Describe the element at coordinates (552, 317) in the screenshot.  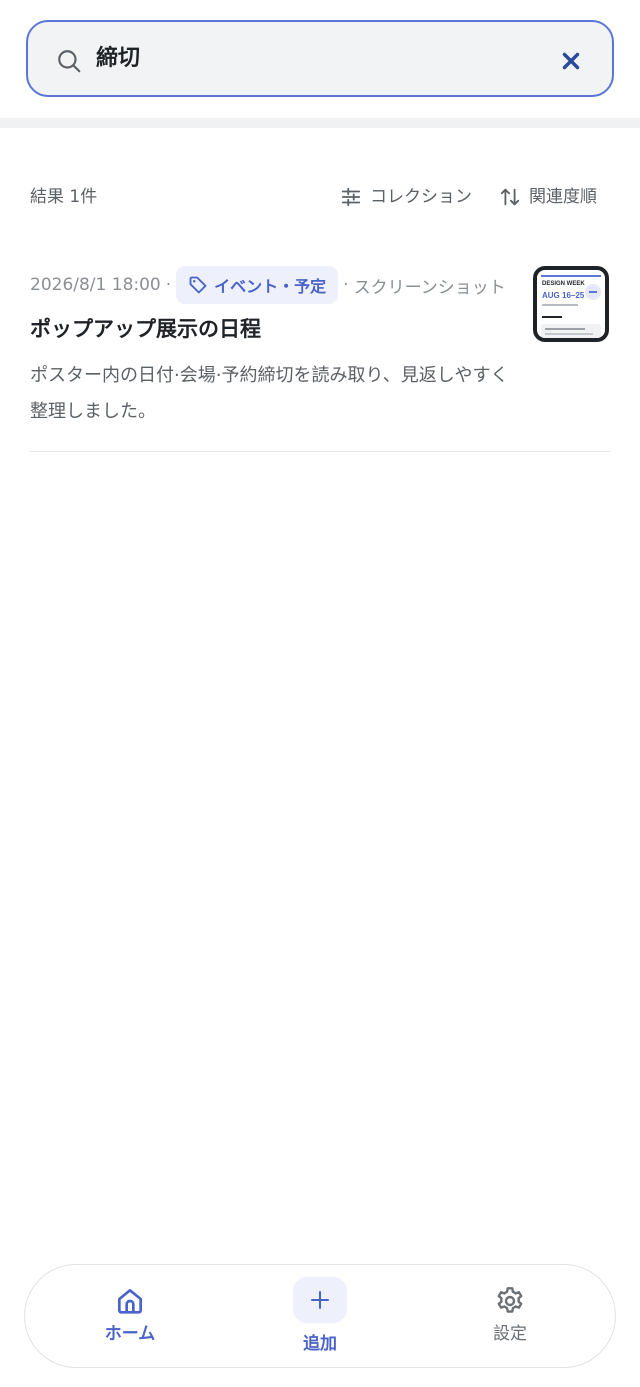
I see `thumbnail-section-line` at that location.